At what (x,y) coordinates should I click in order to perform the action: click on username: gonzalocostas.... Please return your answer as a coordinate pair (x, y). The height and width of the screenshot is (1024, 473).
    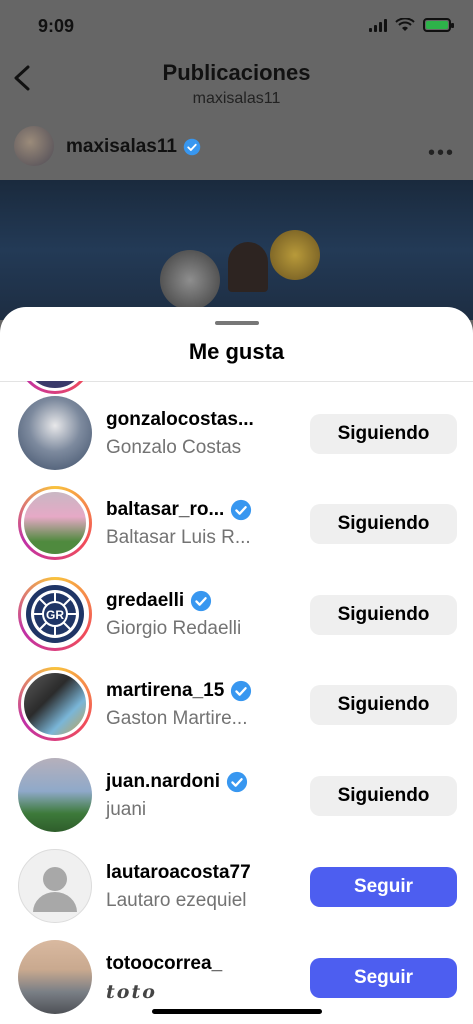
    Looking at the image, I should click on (180, 420).